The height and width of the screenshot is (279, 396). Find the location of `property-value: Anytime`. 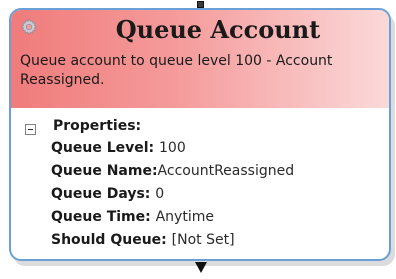

property-value: Anytime is located at coordinates (184, 217).